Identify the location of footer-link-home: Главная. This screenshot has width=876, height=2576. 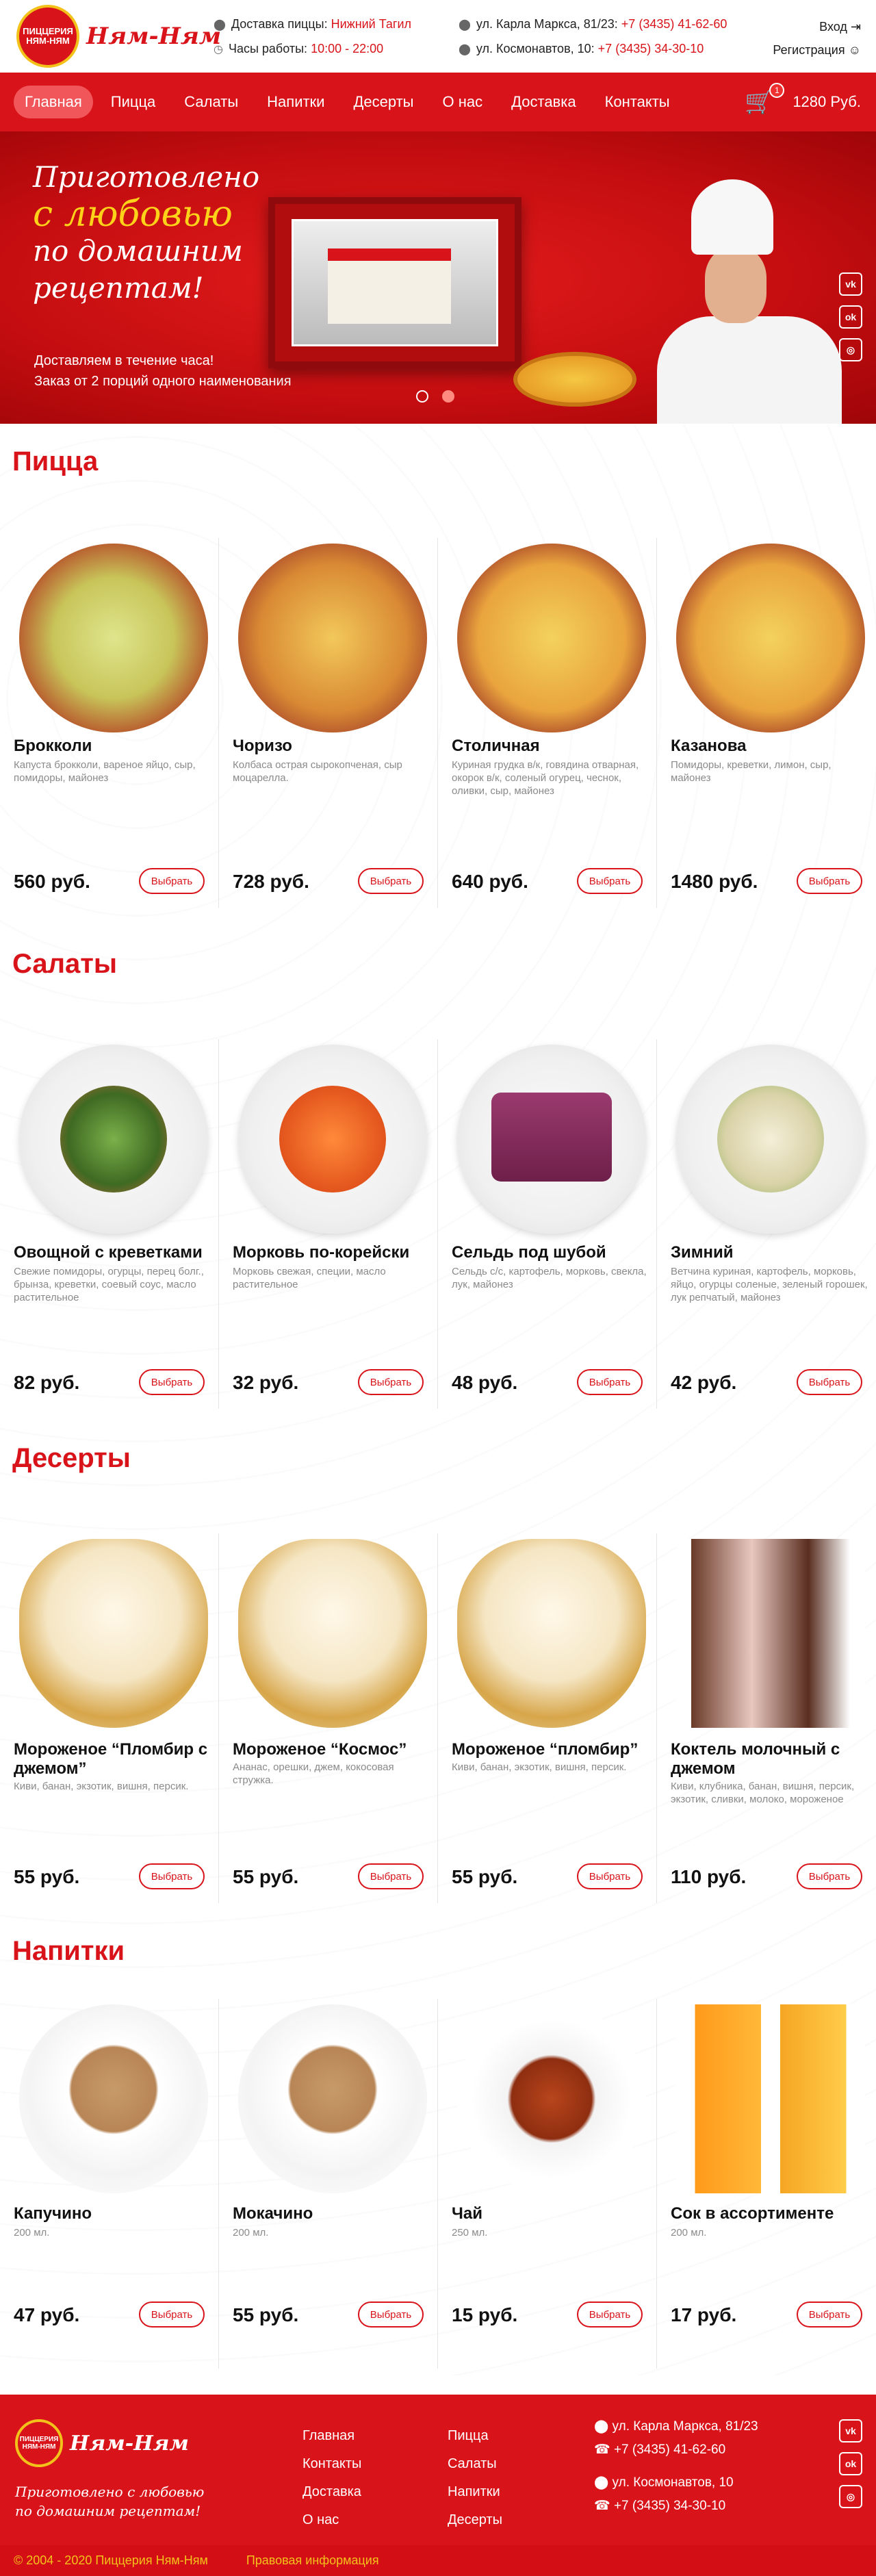
(328, 2435).